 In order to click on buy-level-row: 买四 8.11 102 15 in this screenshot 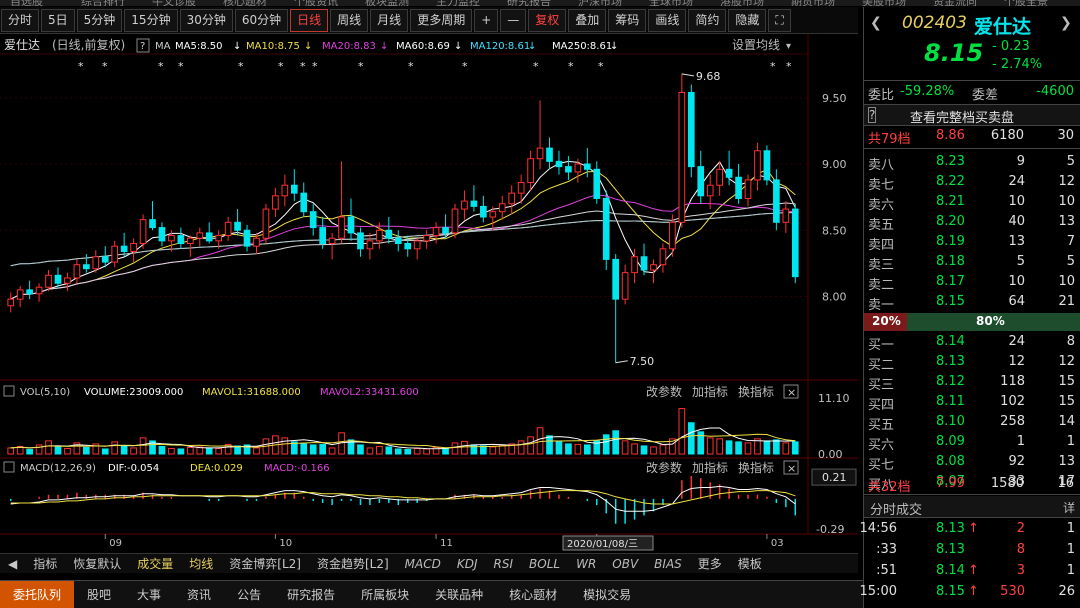, I will do `click(972, 403)`.